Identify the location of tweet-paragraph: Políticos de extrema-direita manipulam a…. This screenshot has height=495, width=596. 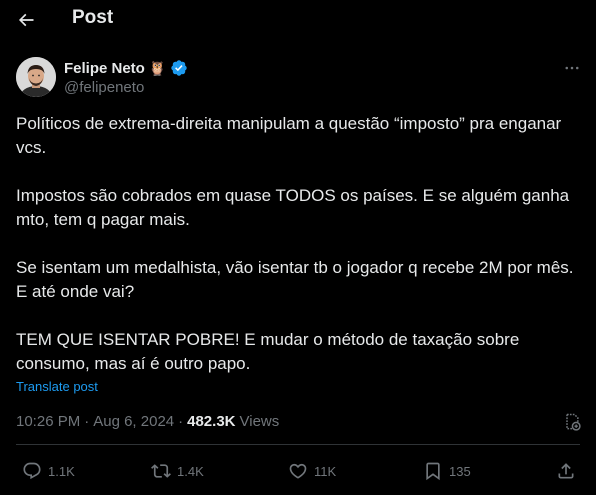
(289, 135).